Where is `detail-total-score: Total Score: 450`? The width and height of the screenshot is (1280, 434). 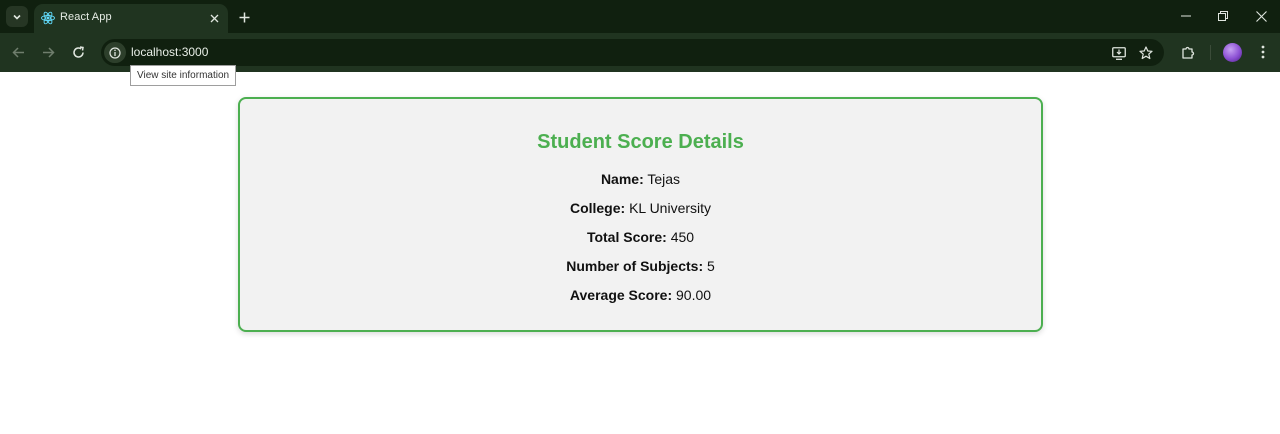
detail-total-score: Total Score: 450 is located at coordinates (640, 237).